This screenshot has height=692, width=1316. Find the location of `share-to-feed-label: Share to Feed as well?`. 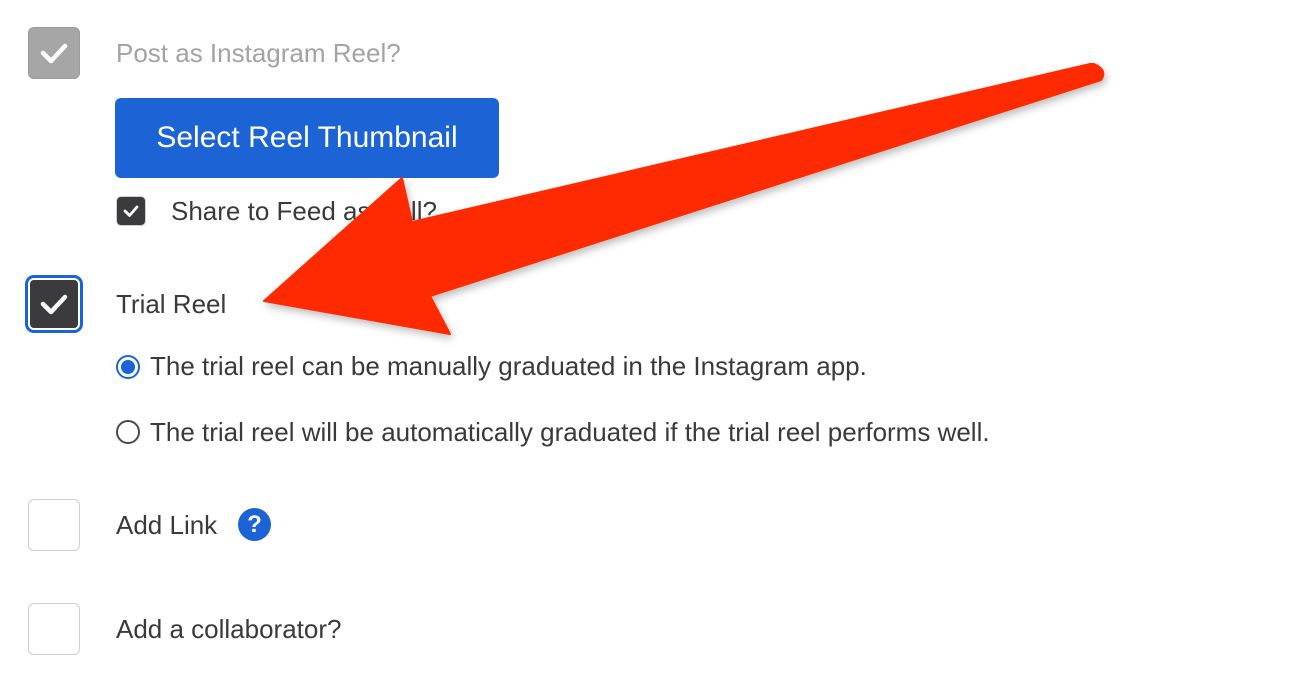

share-to-feed-label: Share to Feed as well? is located at coordinates (304, 211).